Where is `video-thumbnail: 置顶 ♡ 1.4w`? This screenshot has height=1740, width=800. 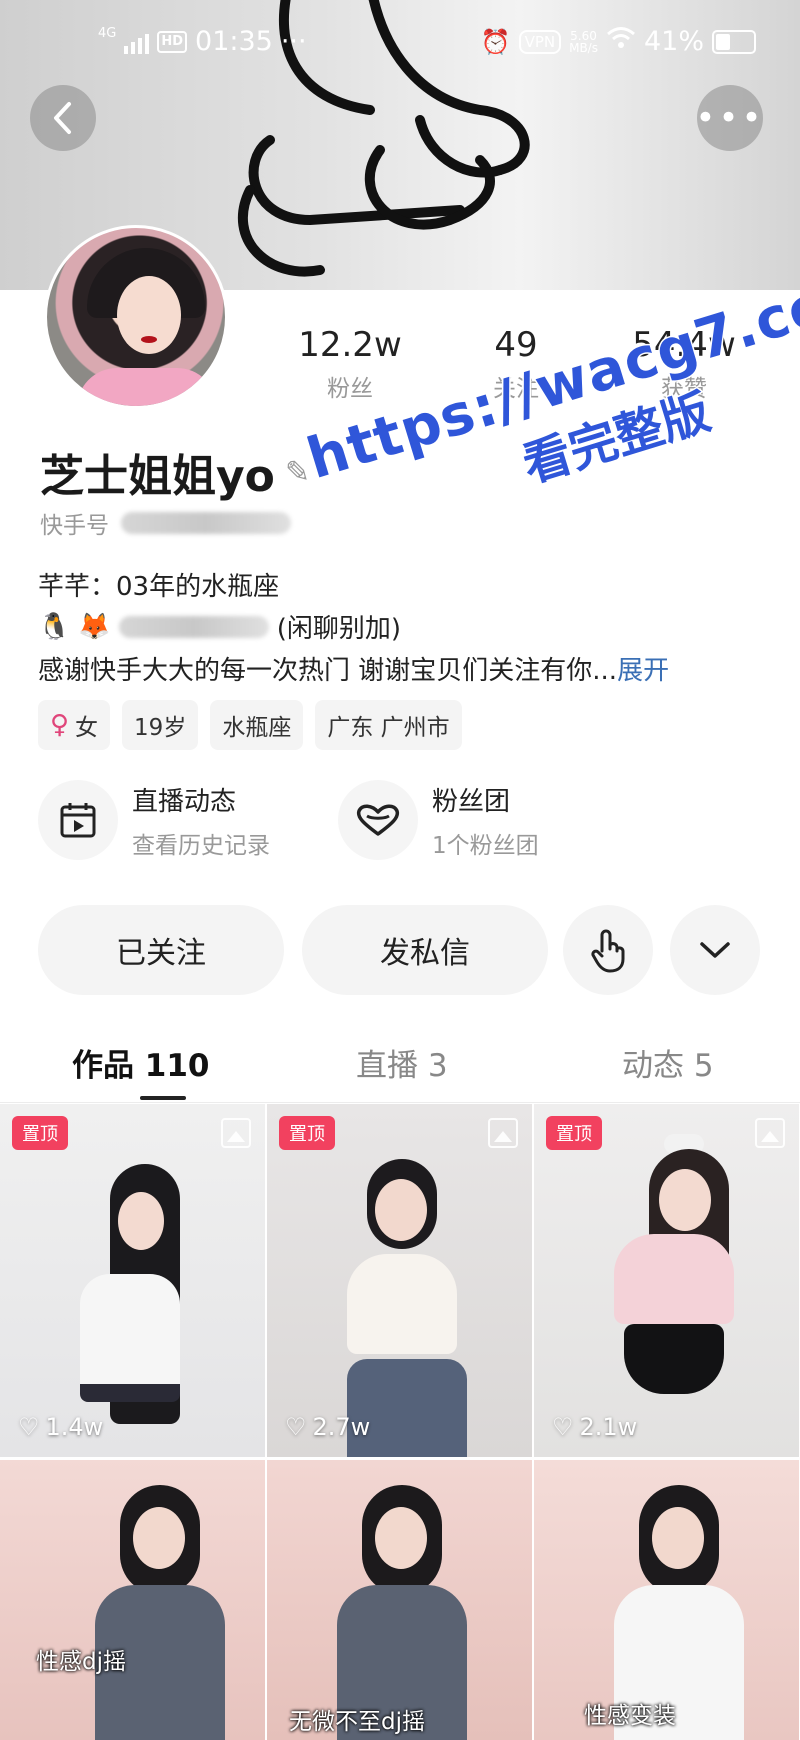 video-thumbnail: 置顶 ♡ 1.4w is located at coordinates (132, 1280).